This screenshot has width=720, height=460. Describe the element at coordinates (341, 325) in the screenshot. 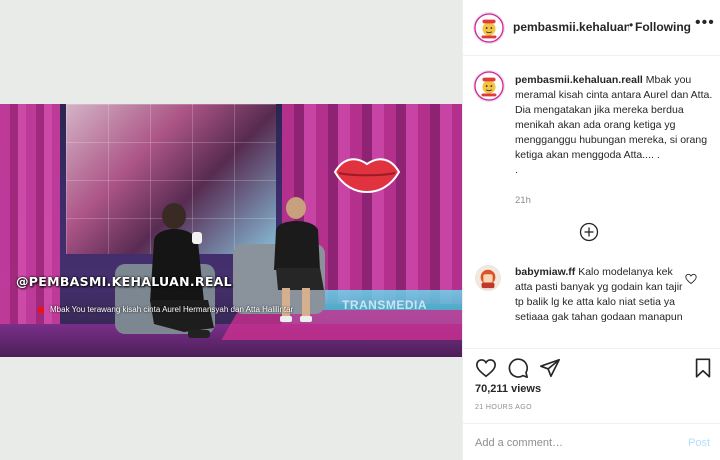

I see `stage-pink-platform` at that location.